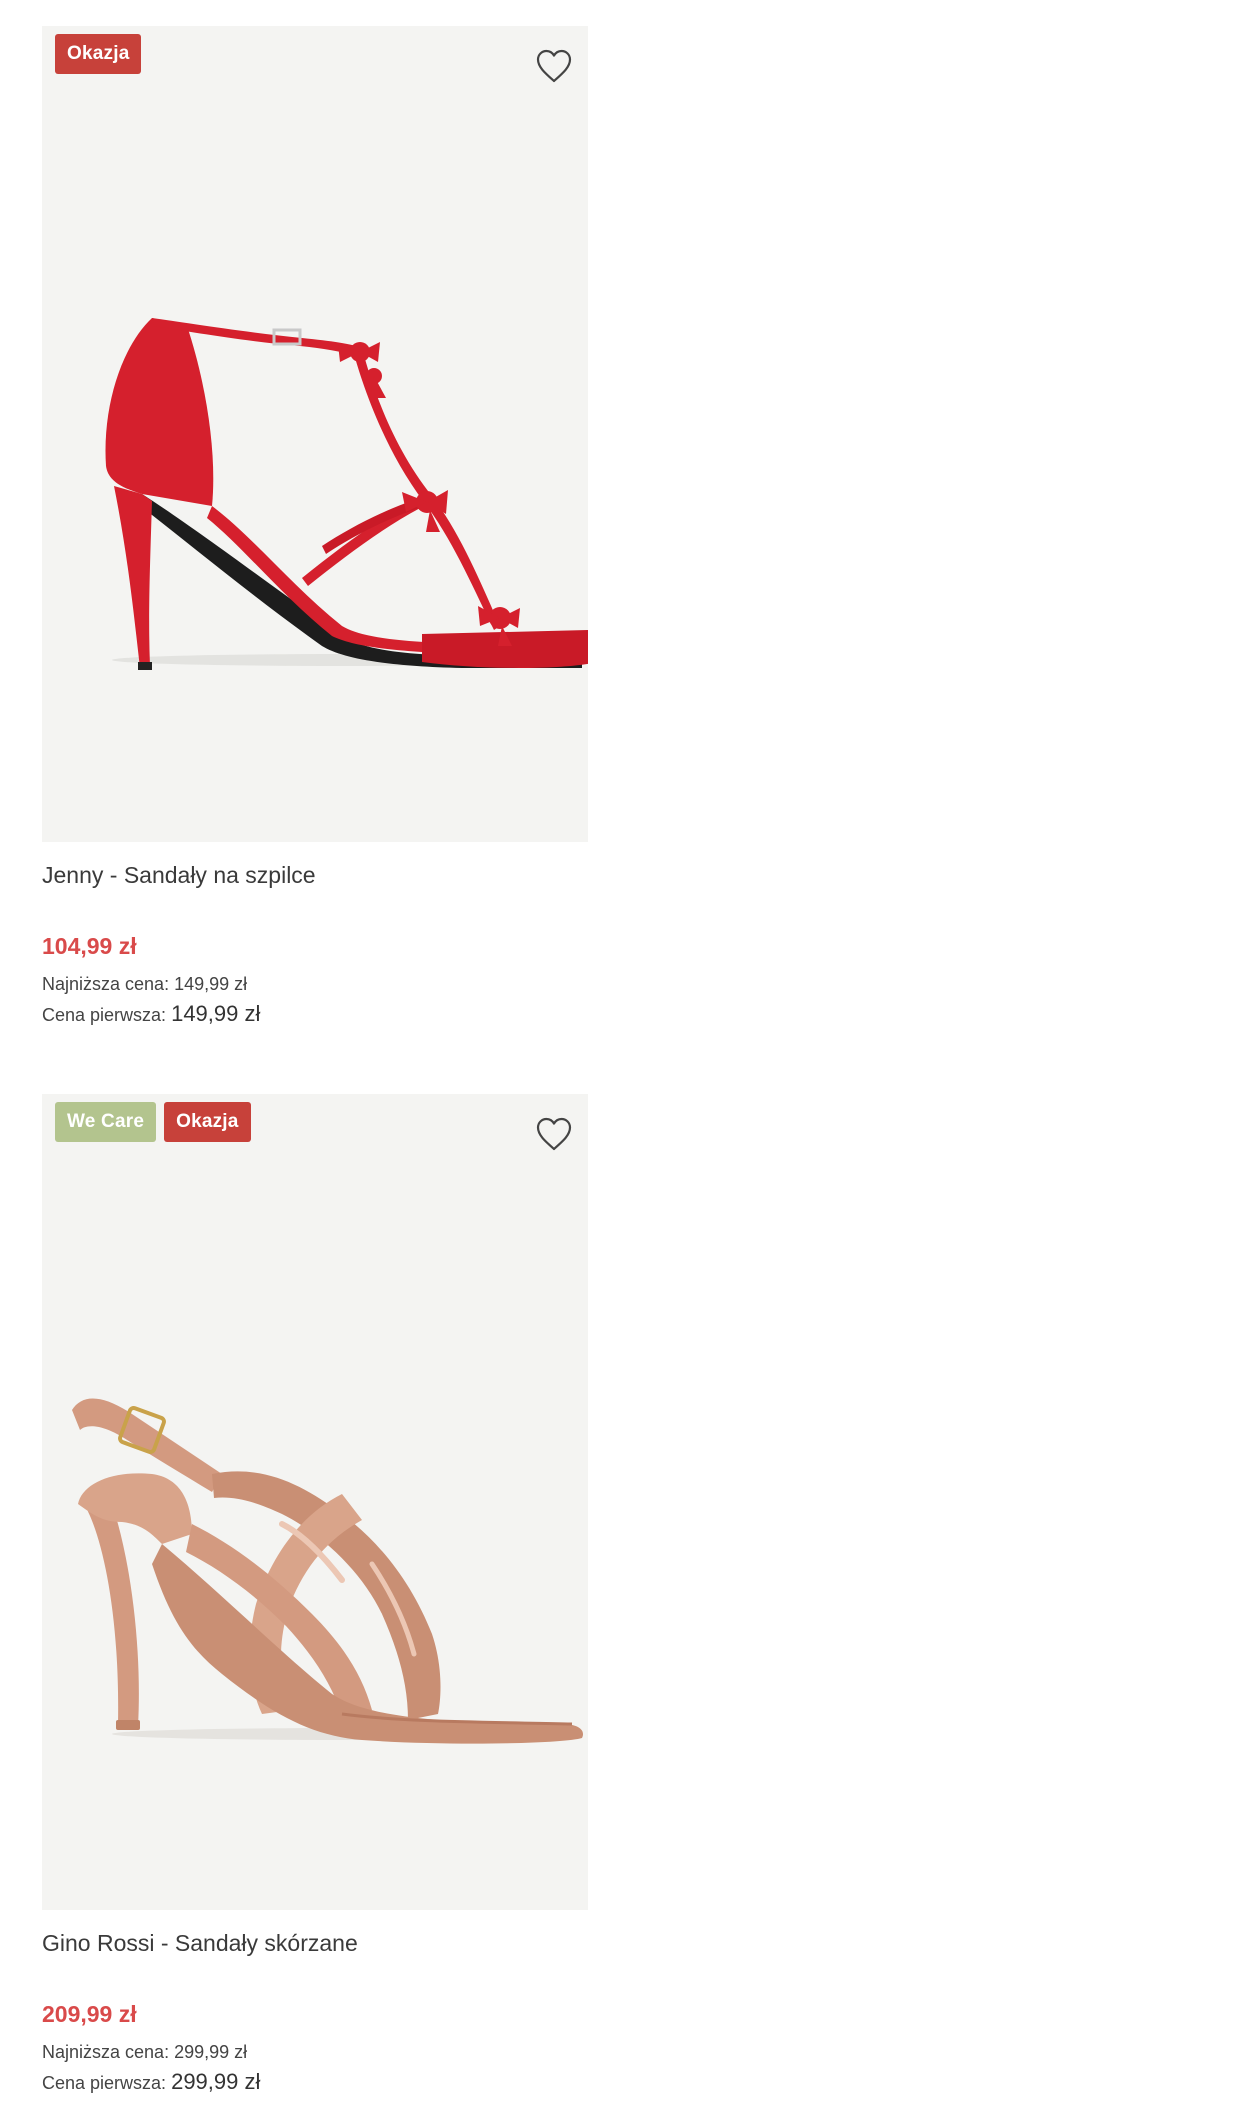 Image resolution: width=1250 pixels, height=2123 pixels. What do you see at coordinates (106, 1122) in the screenshot?
I see `we-care-badge: We Care` at bounding box center [106, 1122].